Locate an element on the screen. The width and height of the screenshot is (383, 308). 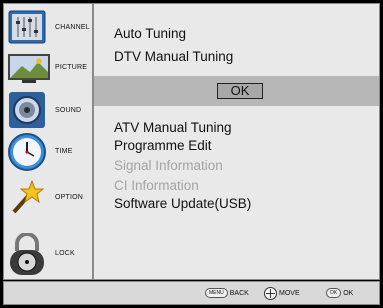
menu-item-programme-edit: Programme Edit is located at coordinates (163, 145).